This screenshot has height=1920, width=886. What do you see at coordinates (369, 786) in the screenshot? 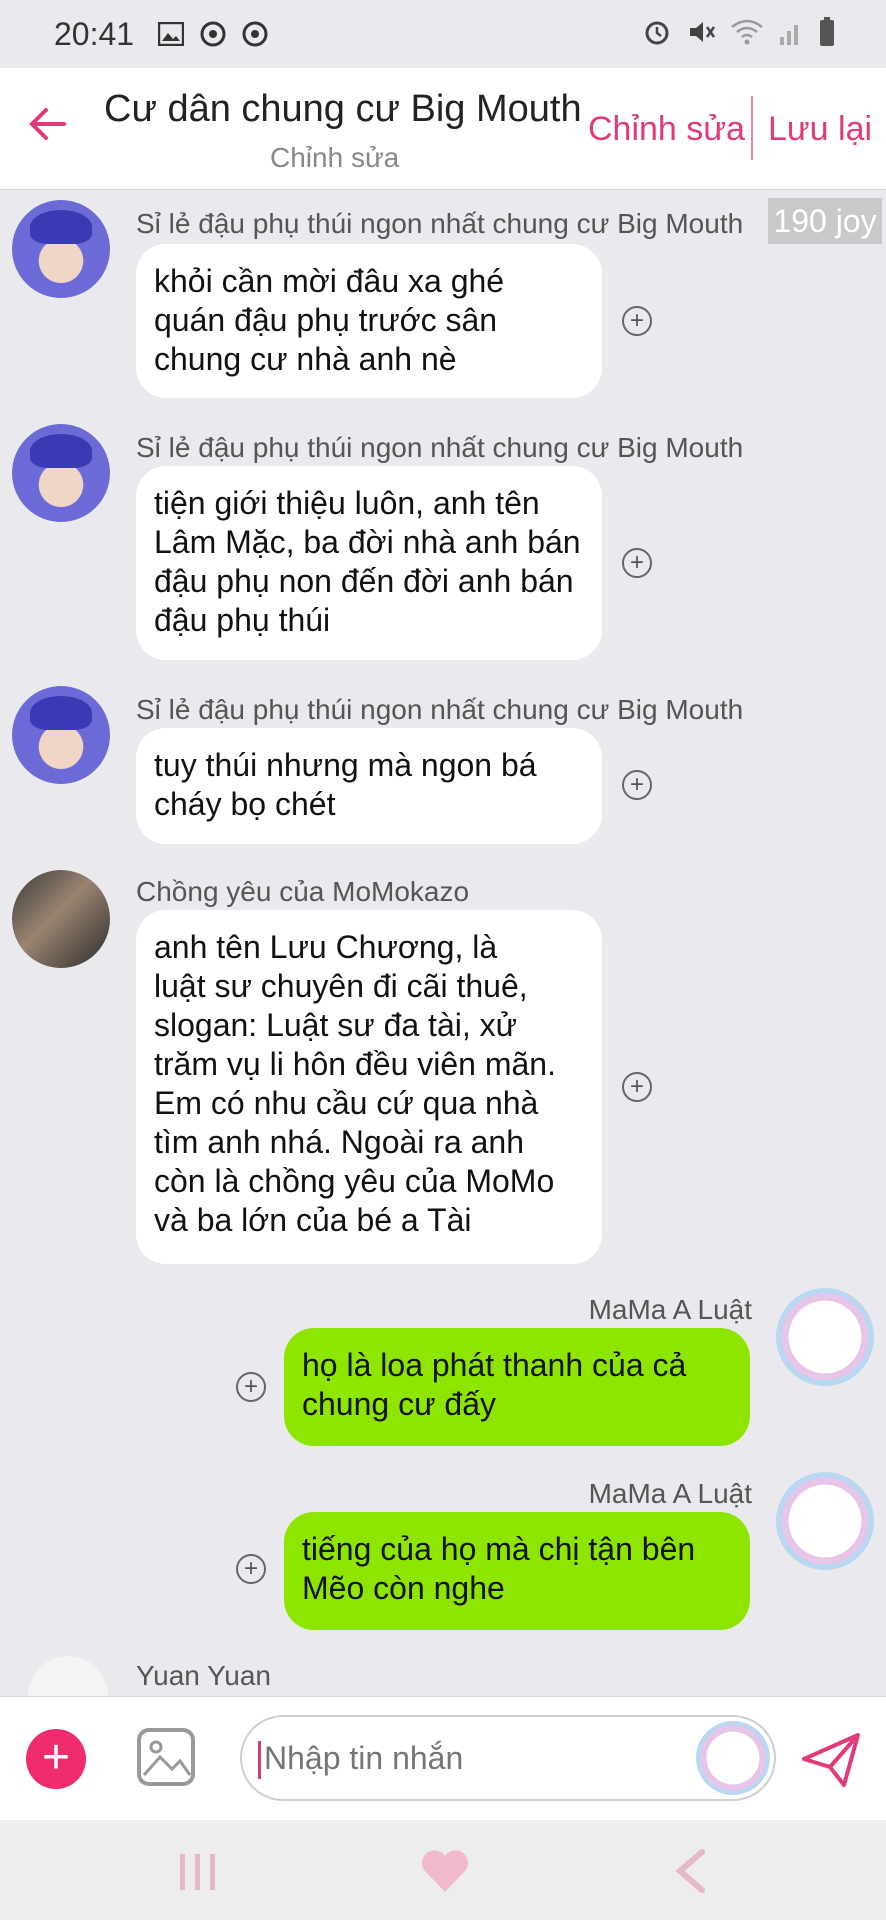
I see `message-bubble: tuy thúi nhưng mà ngon bá cháy bọ chét` at bounding box center [369, 786].